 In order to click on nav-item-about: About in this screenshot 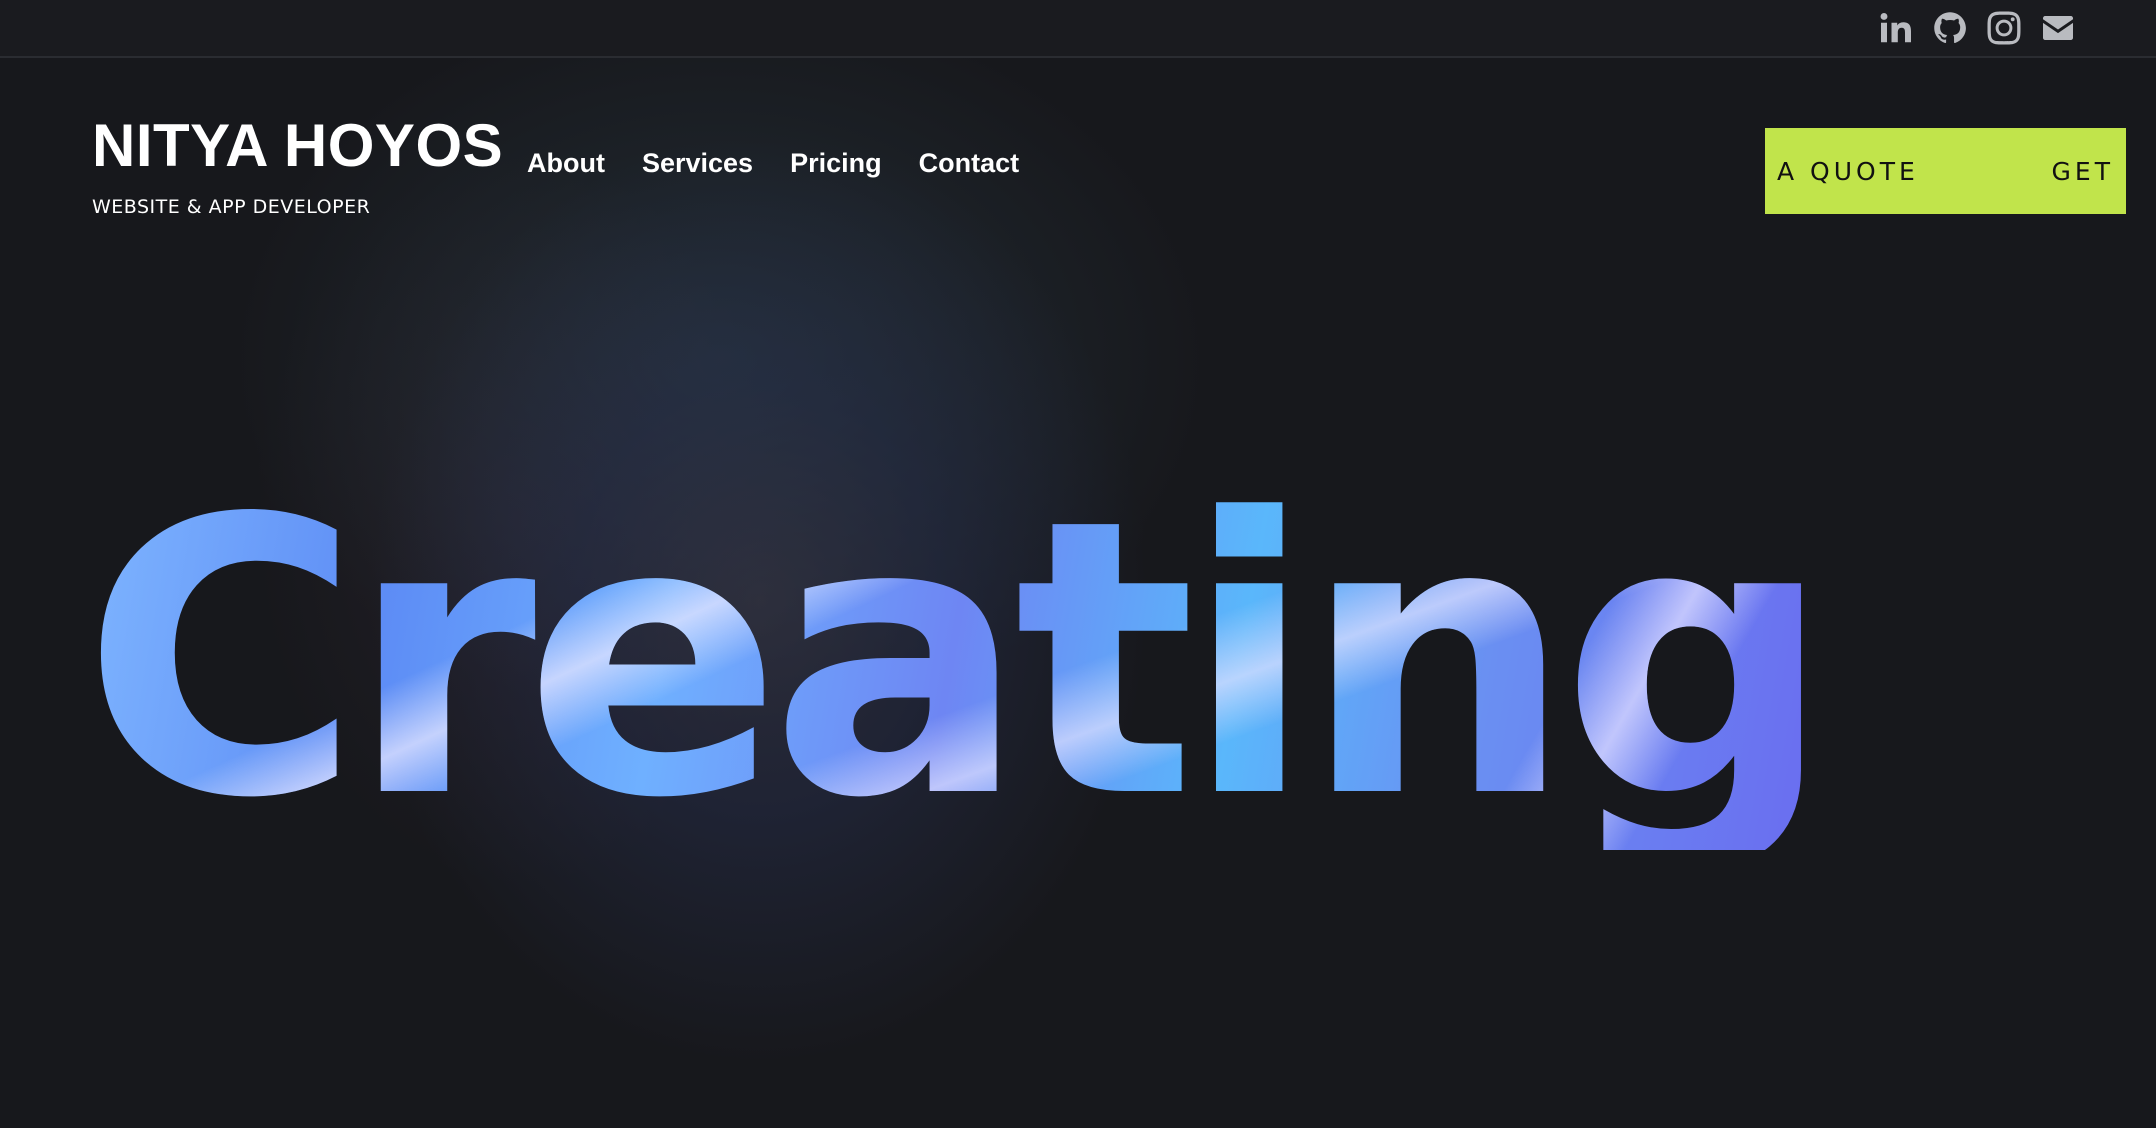, I will do `click(566, 163)`.